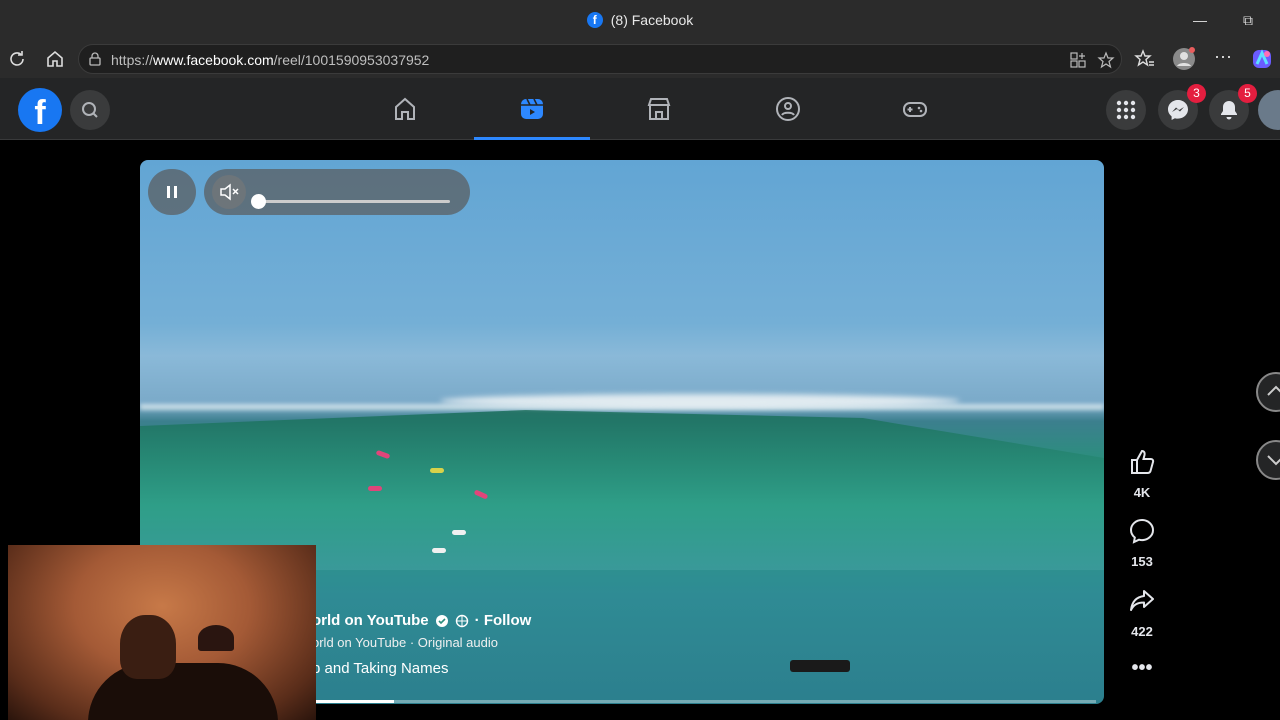  I want to click on notifications-button: 5, so click(1233, 107).